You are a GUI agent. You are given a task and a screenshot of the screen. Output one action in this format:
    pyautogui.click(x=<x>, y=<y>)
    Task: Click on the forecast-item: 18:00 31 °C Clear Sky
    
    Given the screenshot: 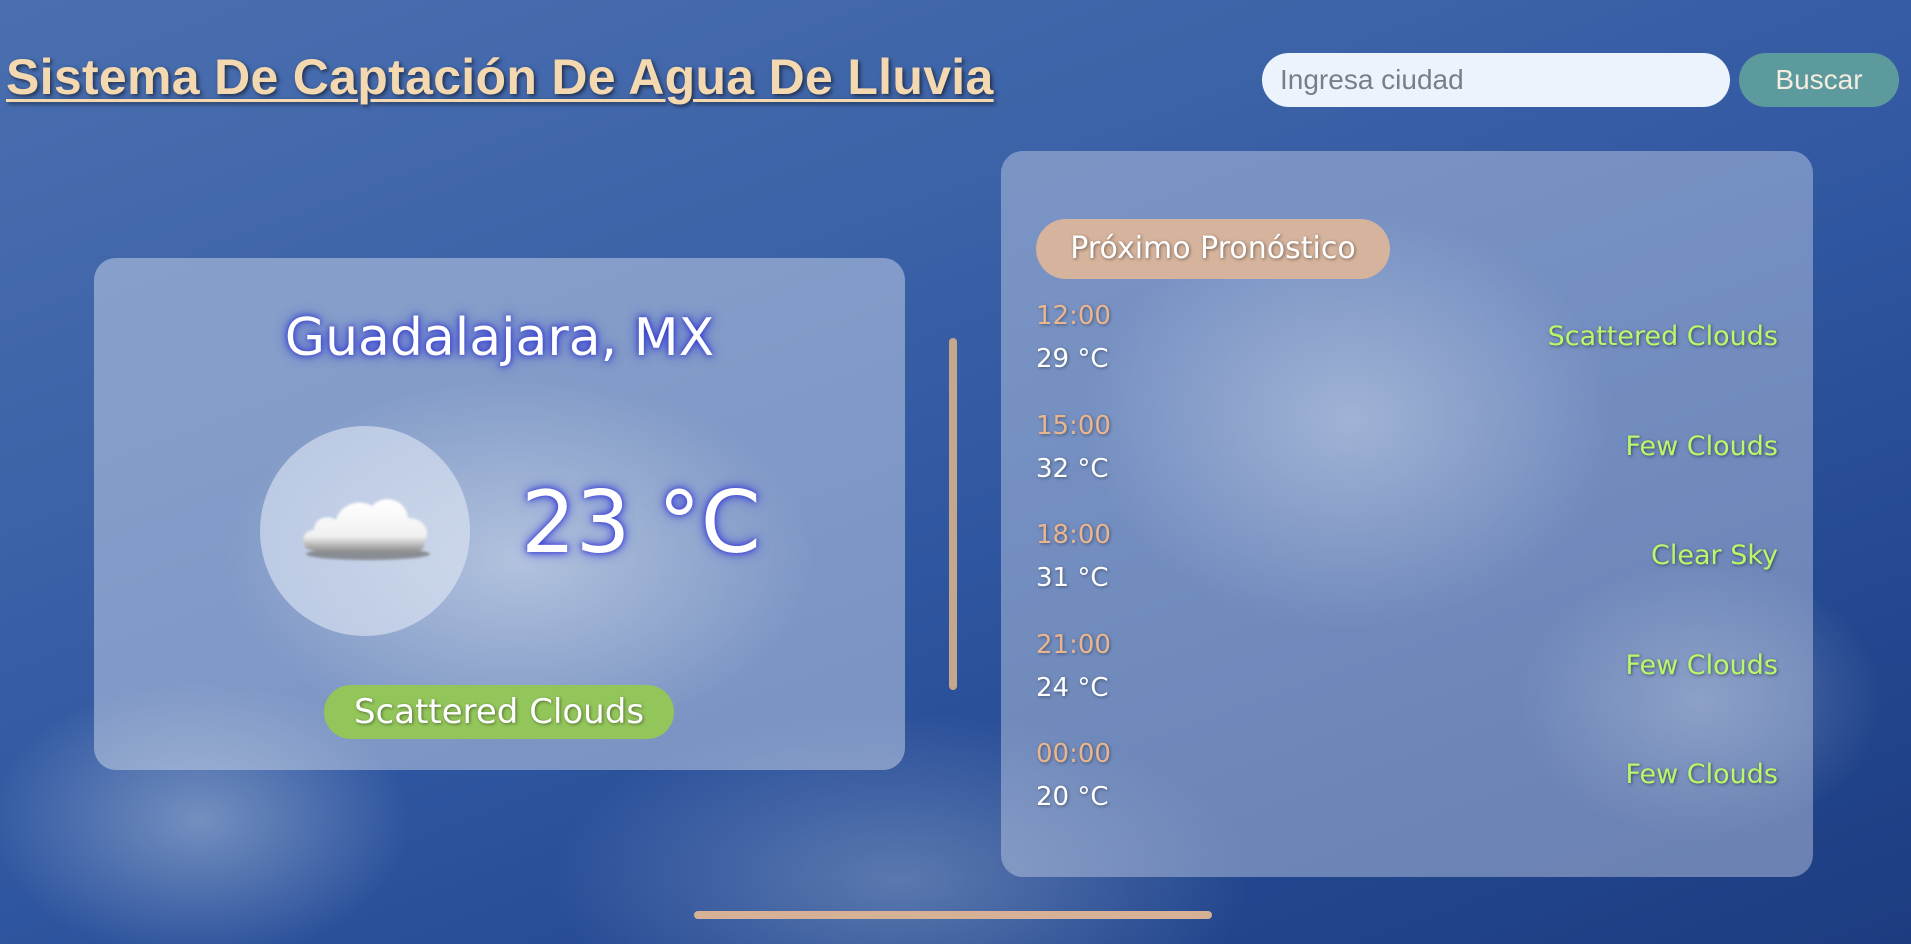 What is the action you would take?
    pyautogui.click(x=1407, y=575)
    